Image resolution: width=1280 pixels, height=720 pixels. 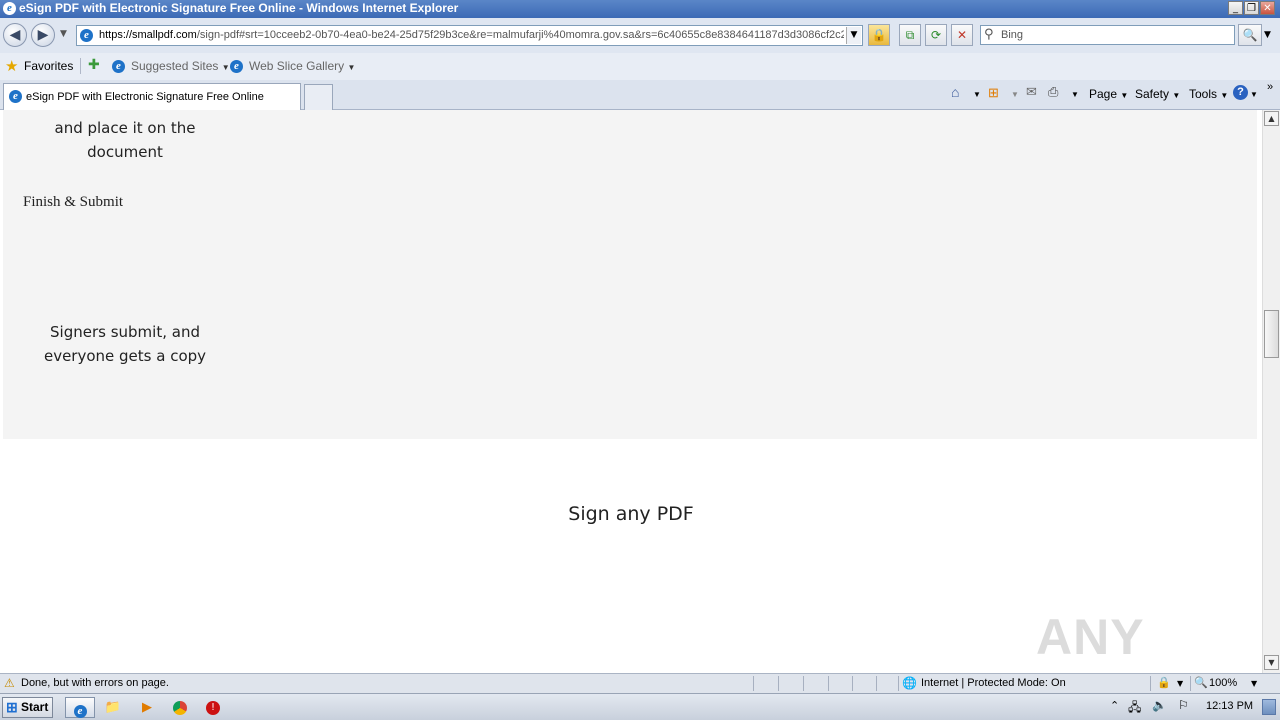 I want to click on page-menu: Page ▼, so click(x=1108, y=94).